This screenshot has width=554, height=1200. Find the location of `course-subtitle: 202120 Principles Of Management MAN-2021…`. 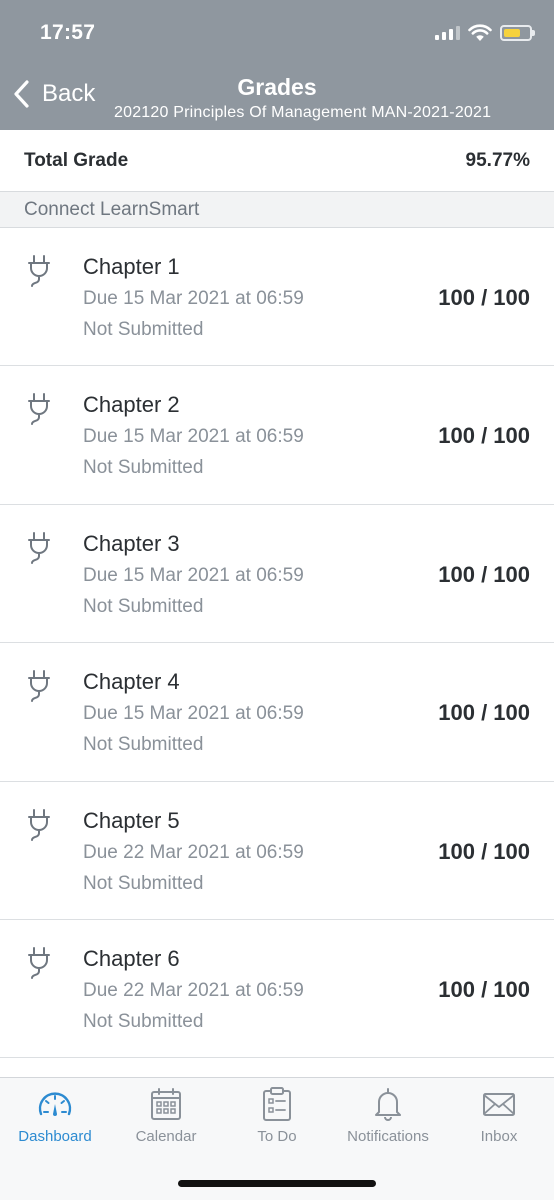

course-subtitle: 202120 Principles Of Management MAN-2021… is located at coordinates (303, 112).